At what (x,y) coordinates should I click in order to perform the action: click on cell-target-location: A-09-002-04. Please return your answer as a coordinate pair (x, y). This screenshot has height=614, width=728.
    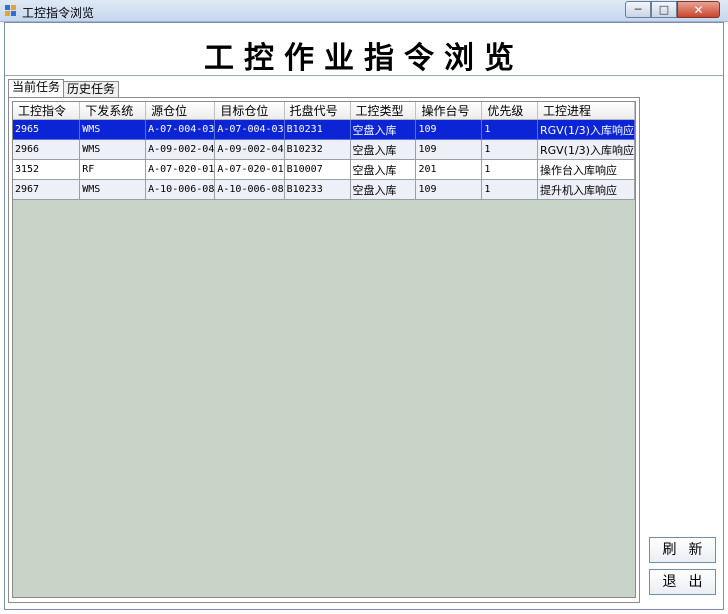
    Looking at the image, I should click on (249, 149).